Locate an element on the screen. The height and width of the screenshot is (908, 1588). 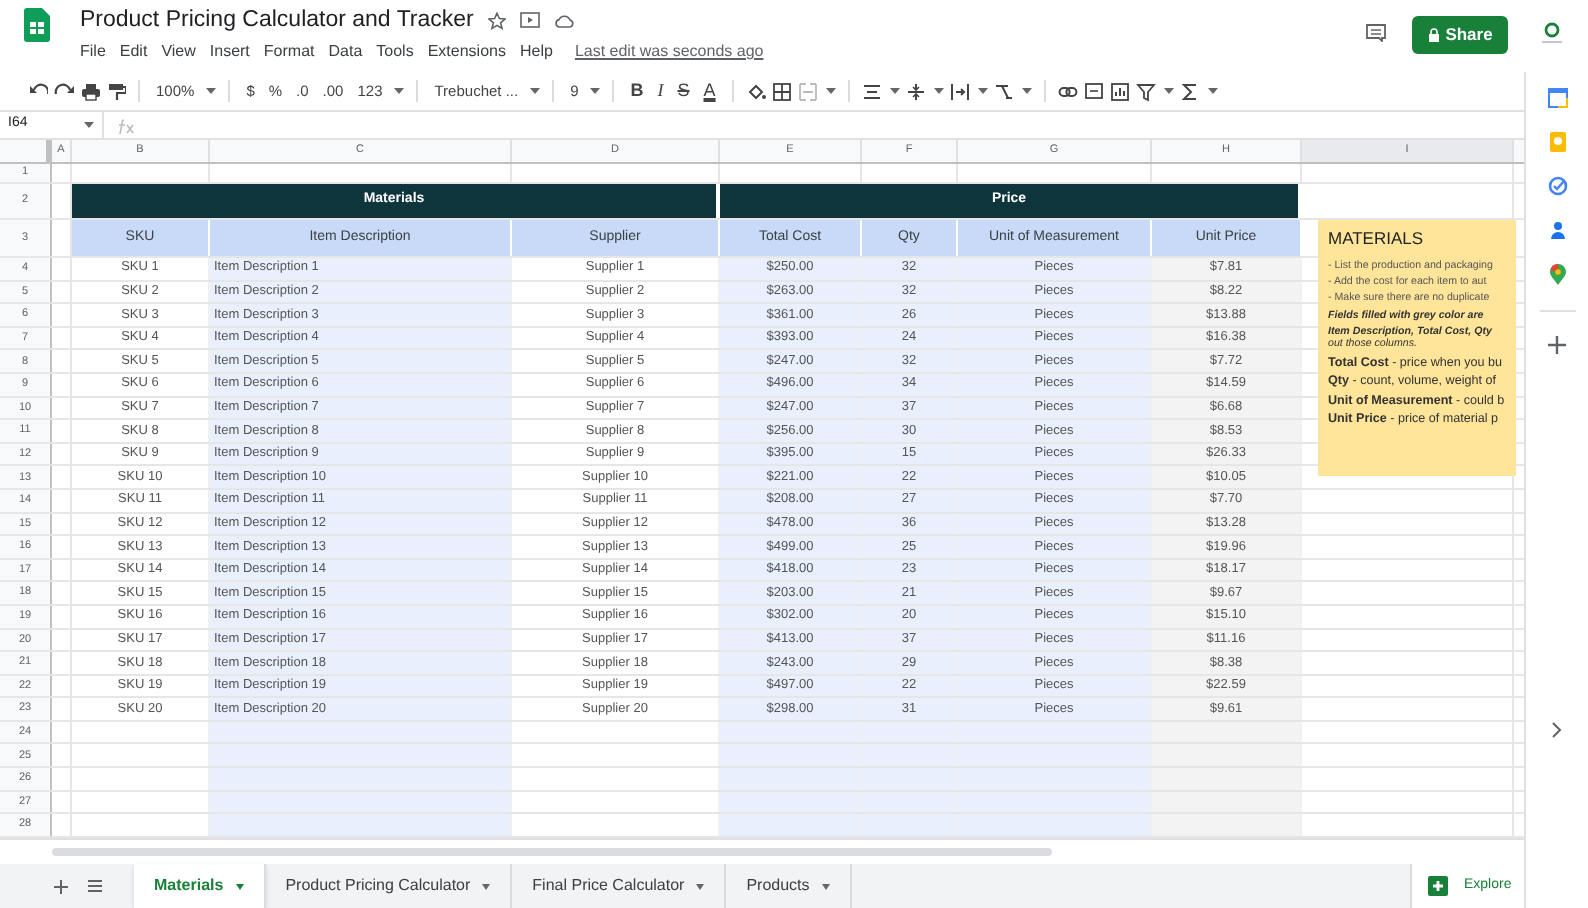
menu-item: Help is located at coordinates (536, 52).